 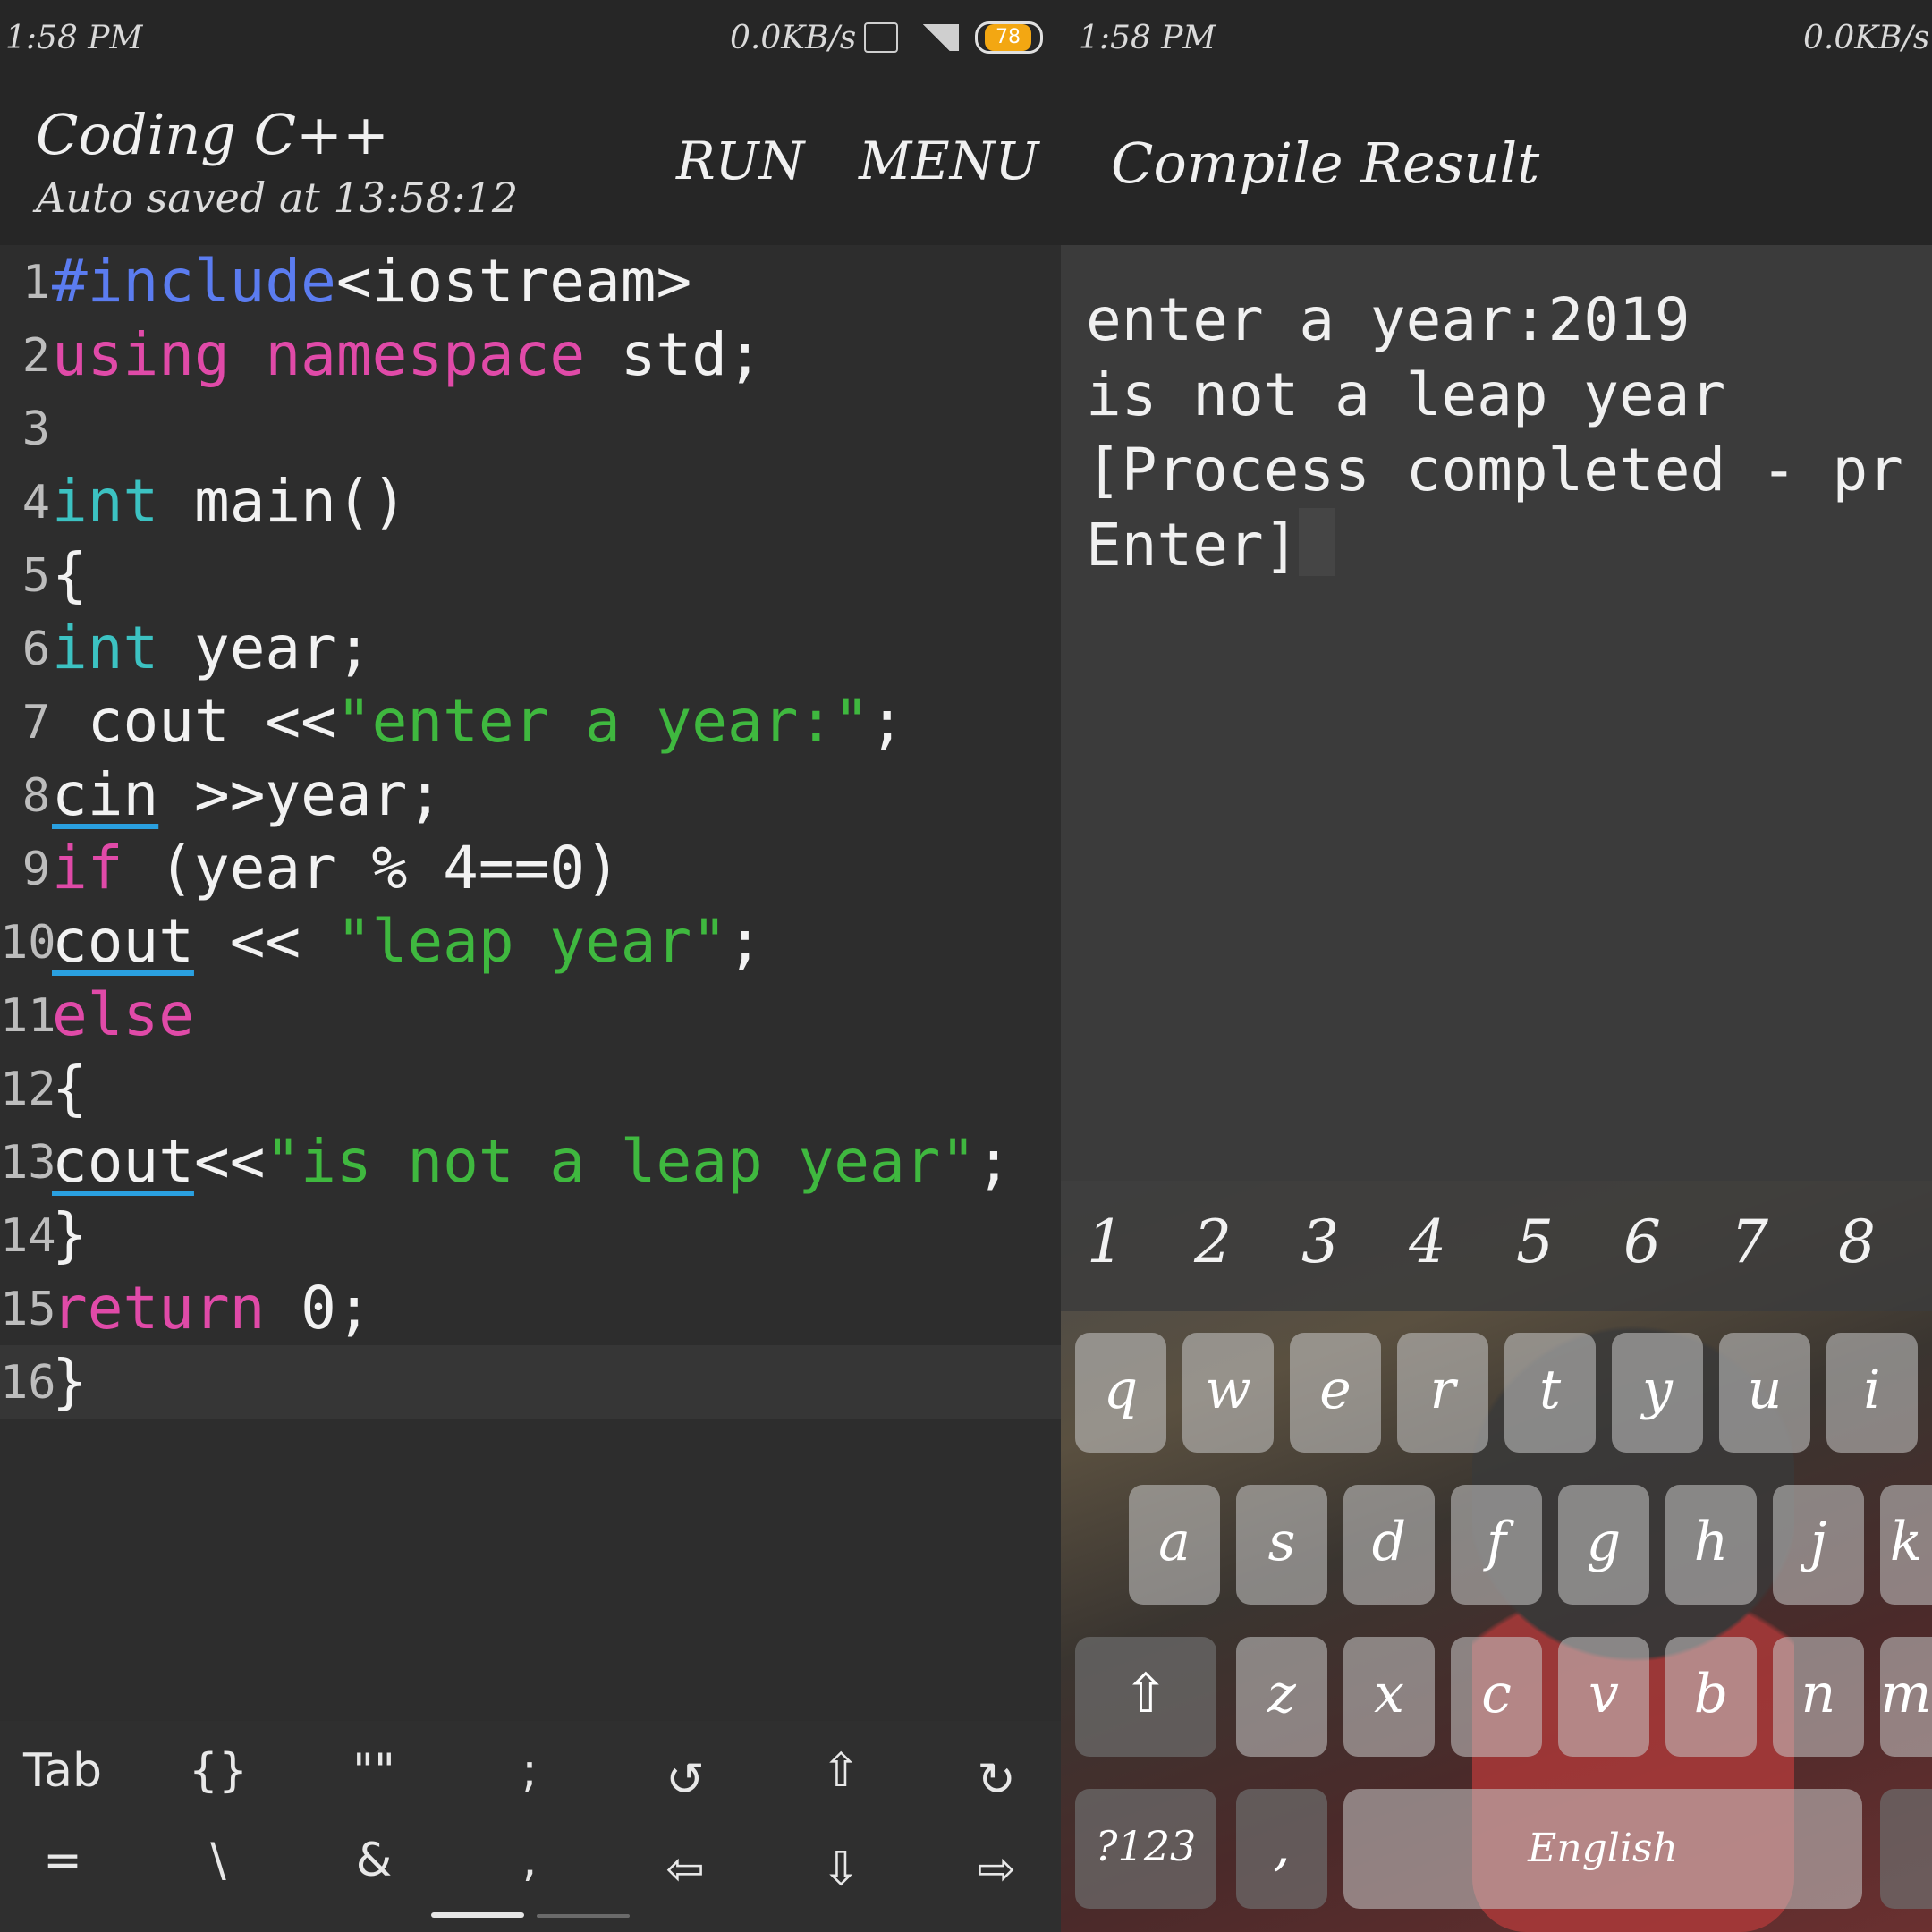 What do you see at coordinates (530, 355) in the screenshot?
I see `code-line: 2 using namespace std;` at bounding box center [530, 355].